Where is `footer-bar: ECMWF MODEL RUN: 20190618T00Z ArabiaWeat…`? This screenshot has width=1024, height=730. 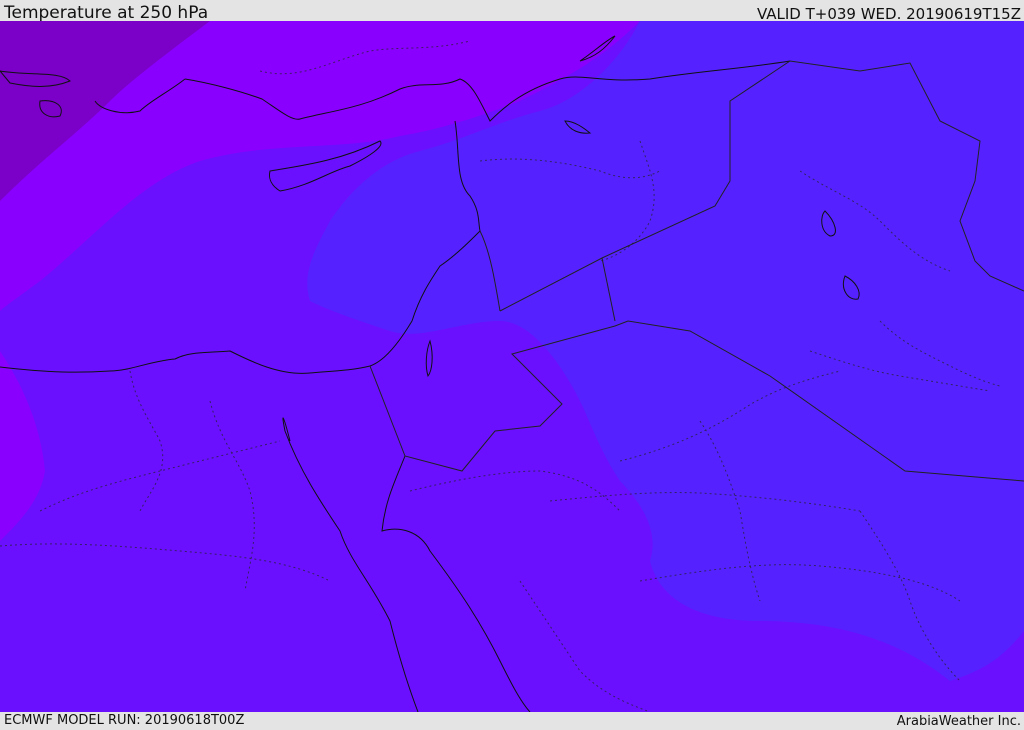 footer-bar: ECMWF MODEL RUN: 20190618T00Z ArabiaWeat… is located at coordinates (512, 720).